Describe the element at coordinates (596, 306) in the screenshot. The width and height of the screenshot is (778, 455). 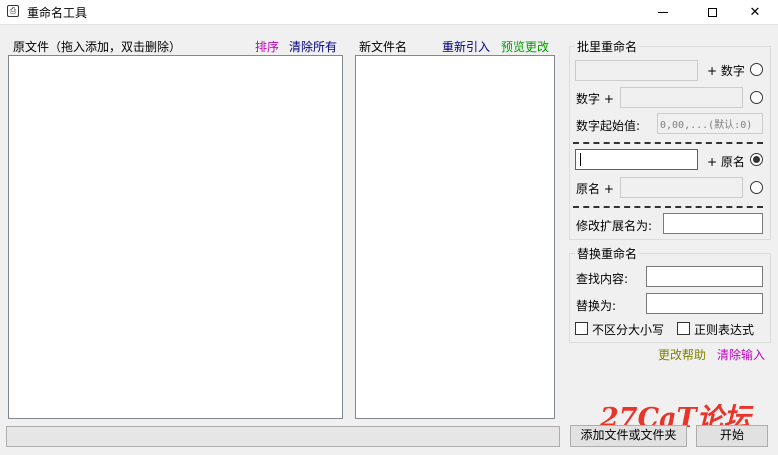
I see `replace-label: 替换为:` at that location.